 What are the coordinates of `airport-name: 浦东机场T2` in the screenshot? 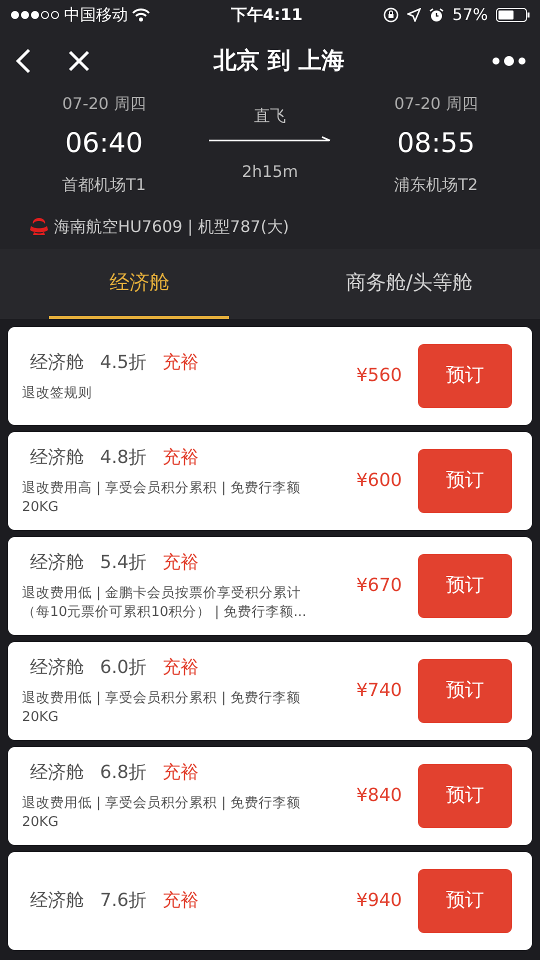 It's located at (436, 185).